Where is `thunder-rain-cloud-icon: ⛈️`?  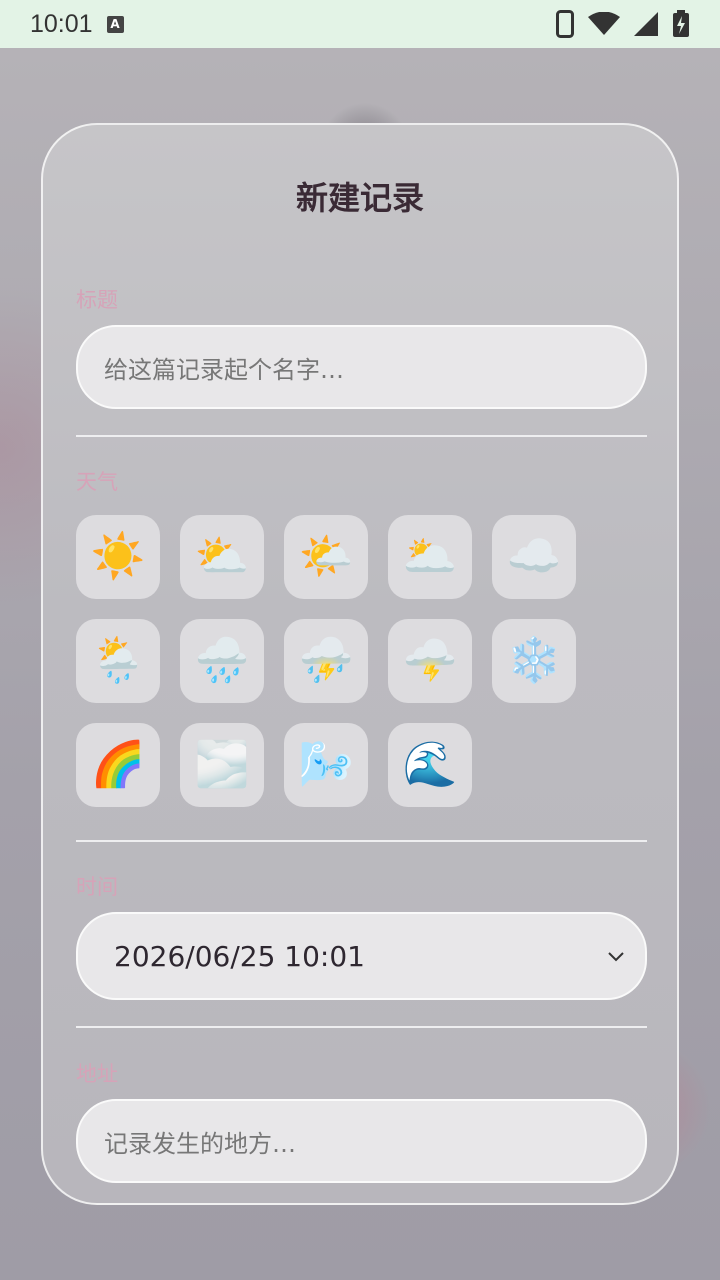 thunder-rain-cloud-icon: ⛈️ is located at coordinates (326, 660).